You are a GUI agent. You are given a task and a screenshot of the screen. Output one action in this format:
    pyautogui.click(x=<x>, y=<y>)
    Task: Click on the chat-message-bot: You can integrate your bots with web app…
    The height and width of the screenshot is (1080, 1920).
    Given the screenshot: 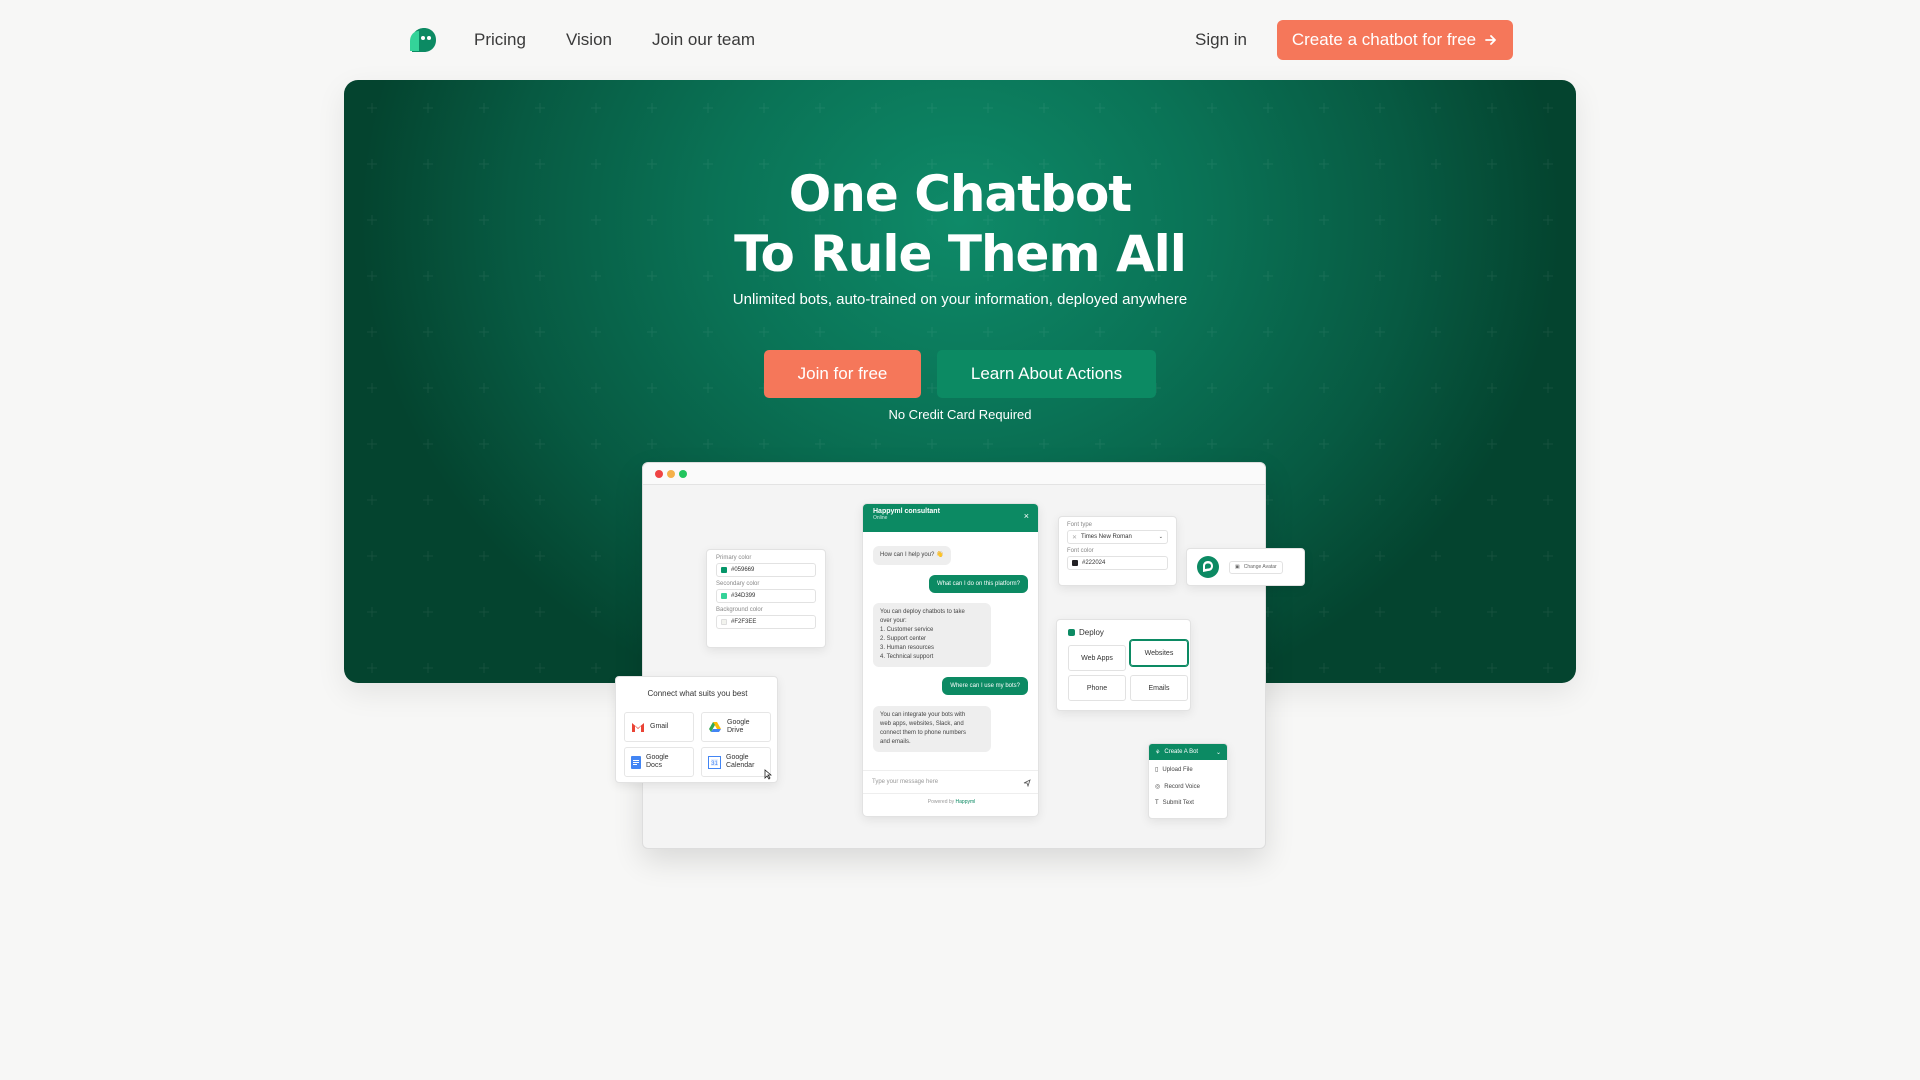 What is the action you would take?
    pyautogui.click(x=932, y=729)
    